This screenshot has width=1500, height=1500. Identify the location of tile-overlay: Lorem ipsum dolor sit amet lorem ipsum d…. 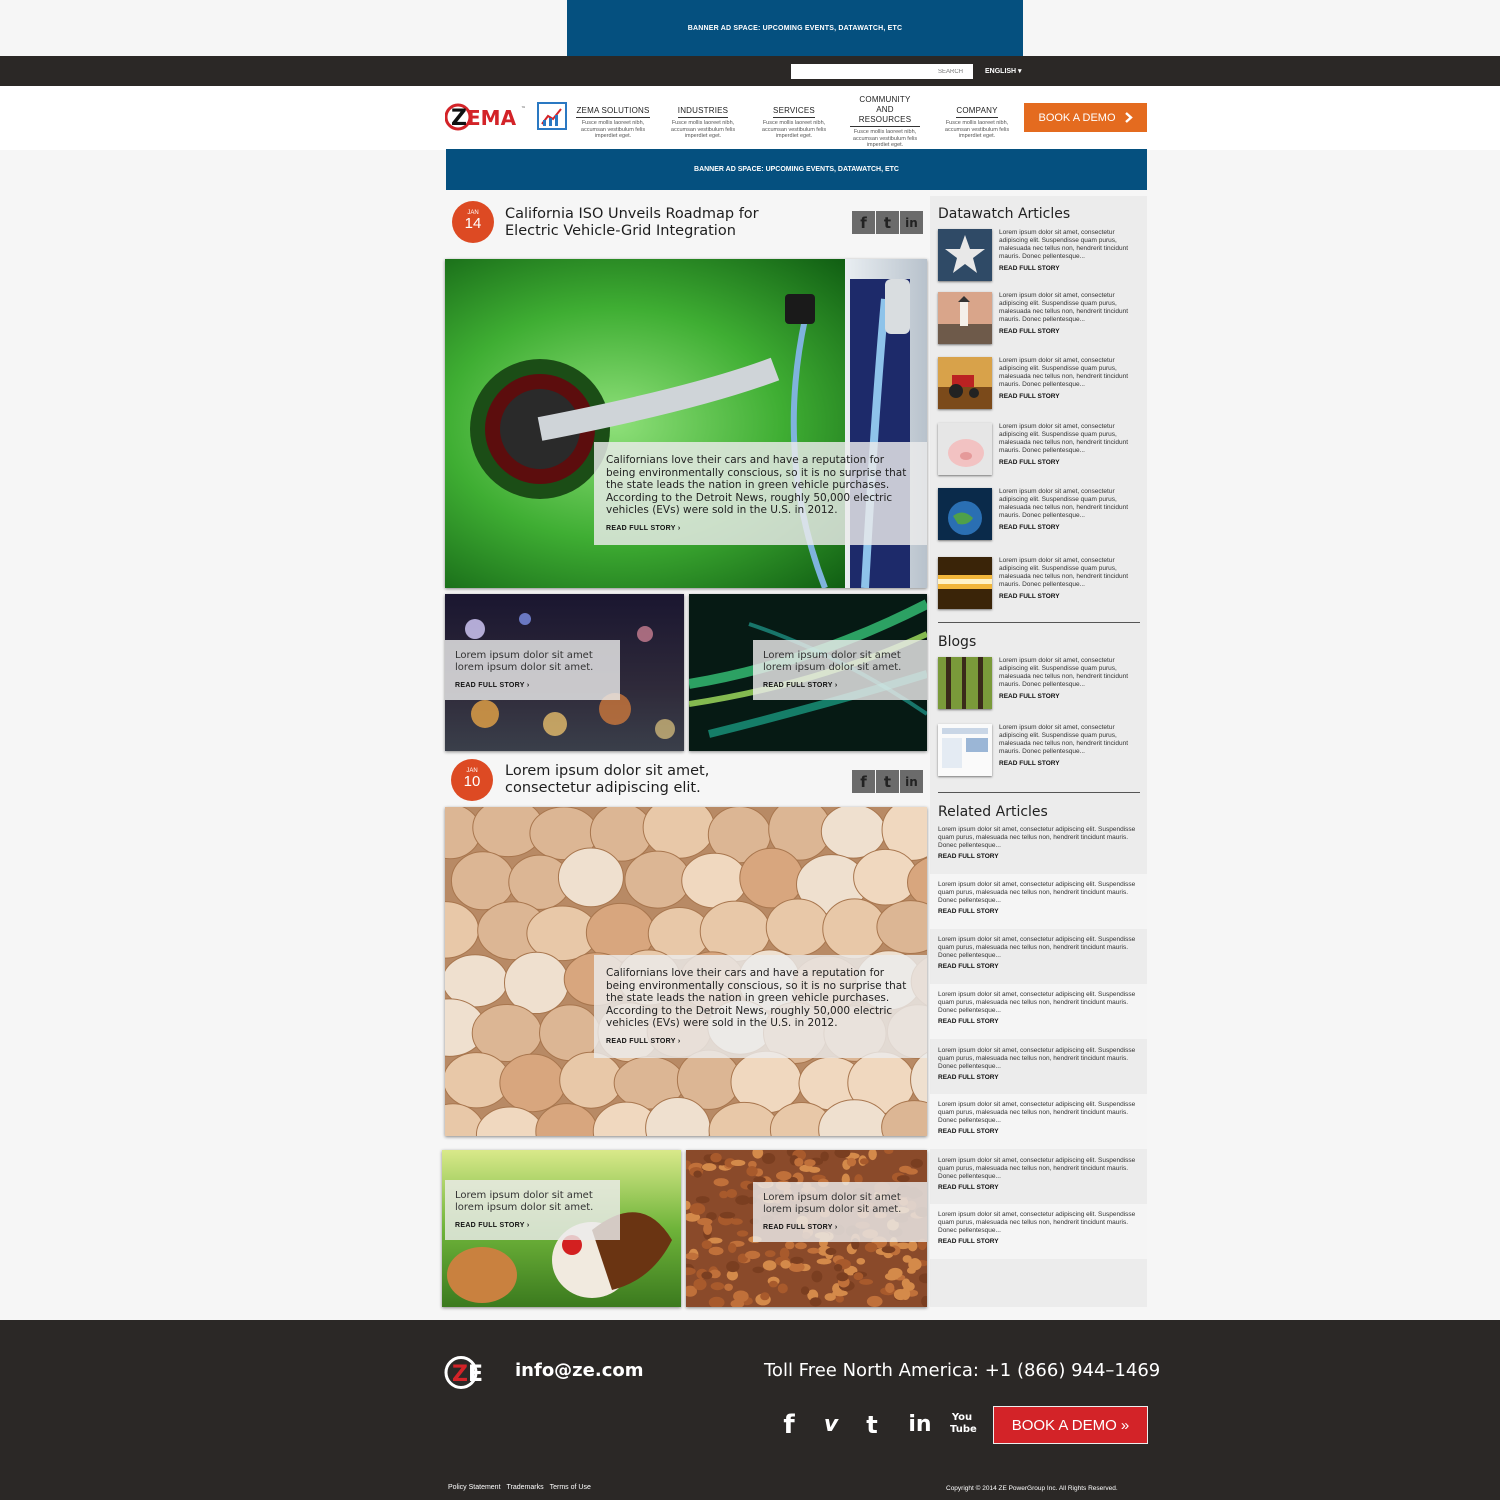
(532, 670).